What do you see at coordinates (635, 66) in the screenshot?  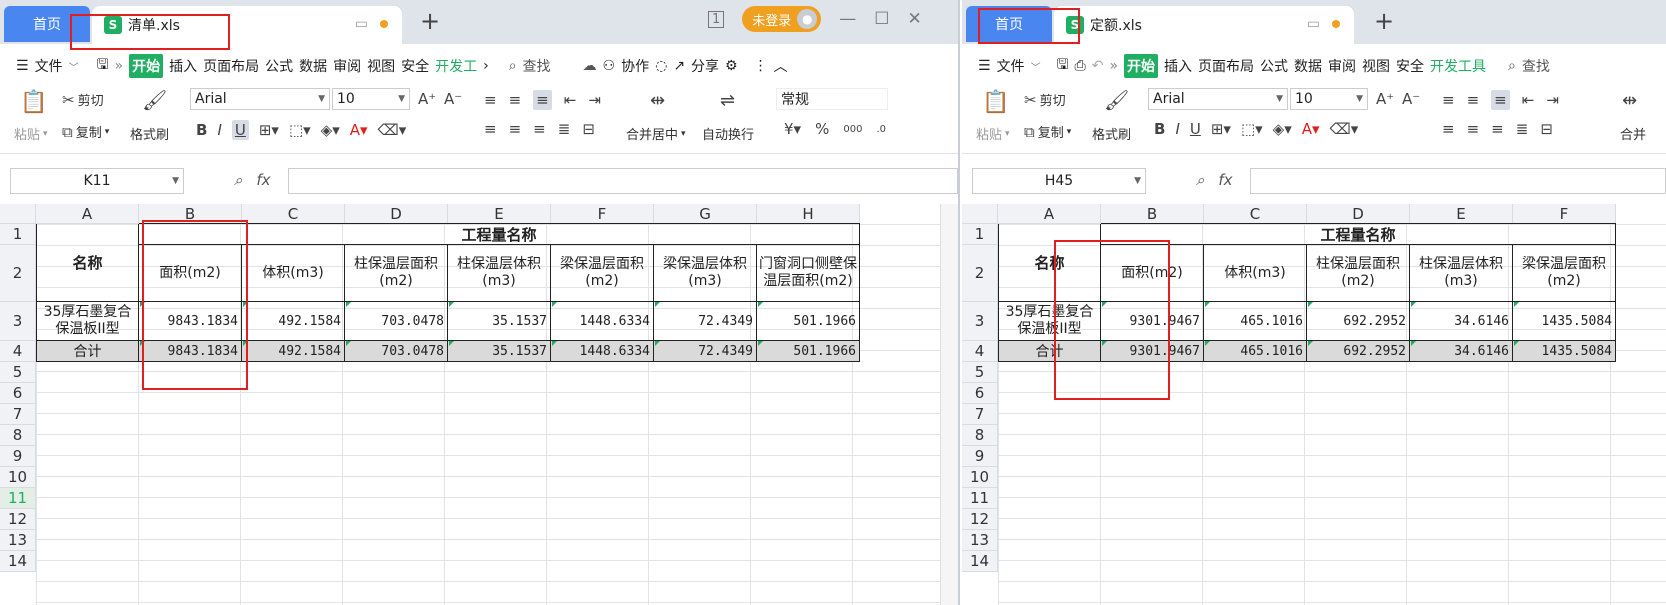 I see `collab-label: 协作` at bounding box center [635, 66].